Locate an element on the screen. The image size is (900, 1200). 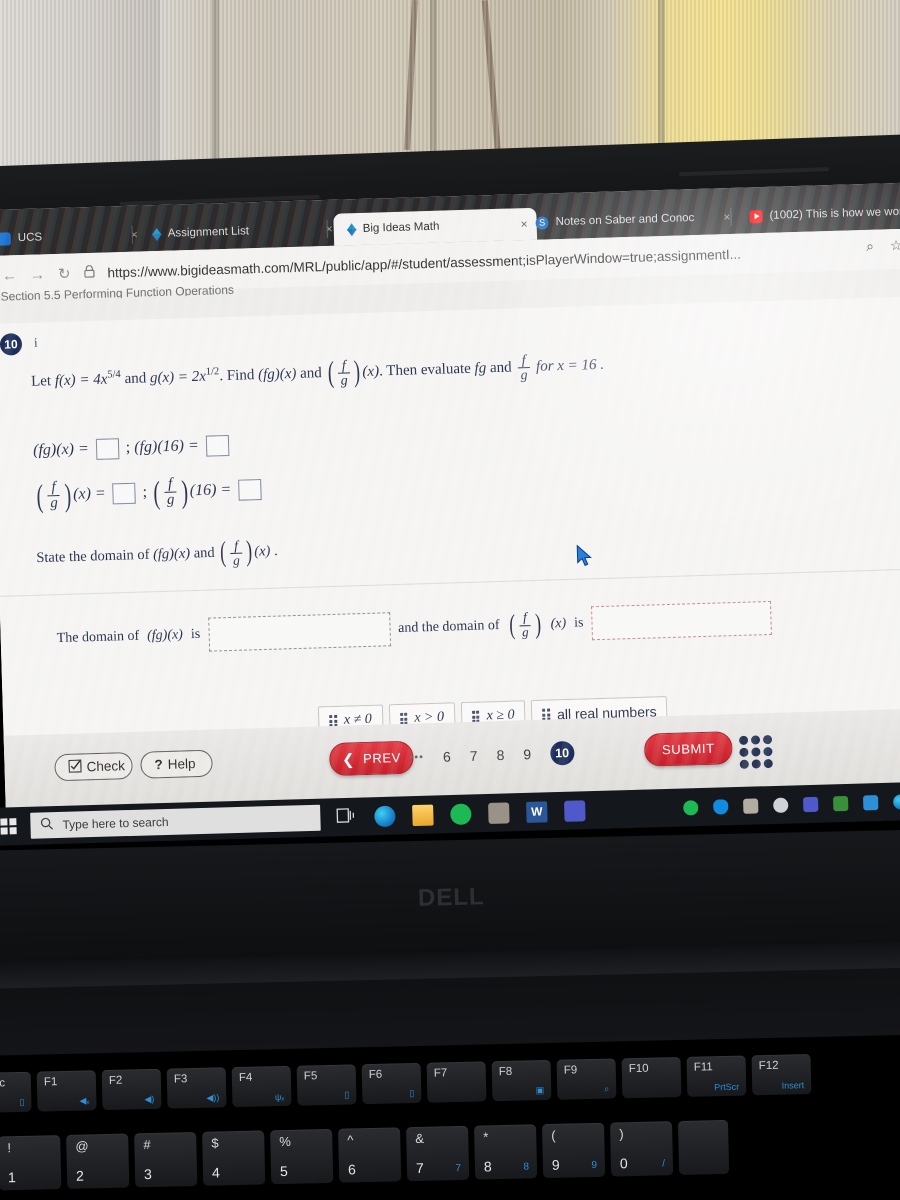
key-f3: F3 ◀)) is located at coordinates (196, 1088).